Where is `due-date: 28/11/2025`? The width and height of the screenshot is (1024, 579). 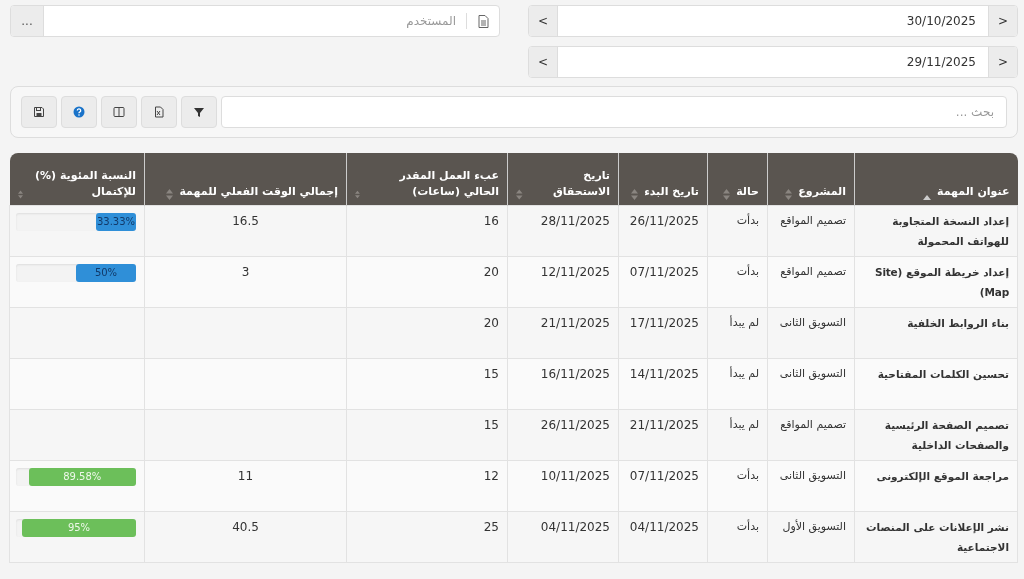
due-date: 28/11/2025 is located at coordinates (575, 221).